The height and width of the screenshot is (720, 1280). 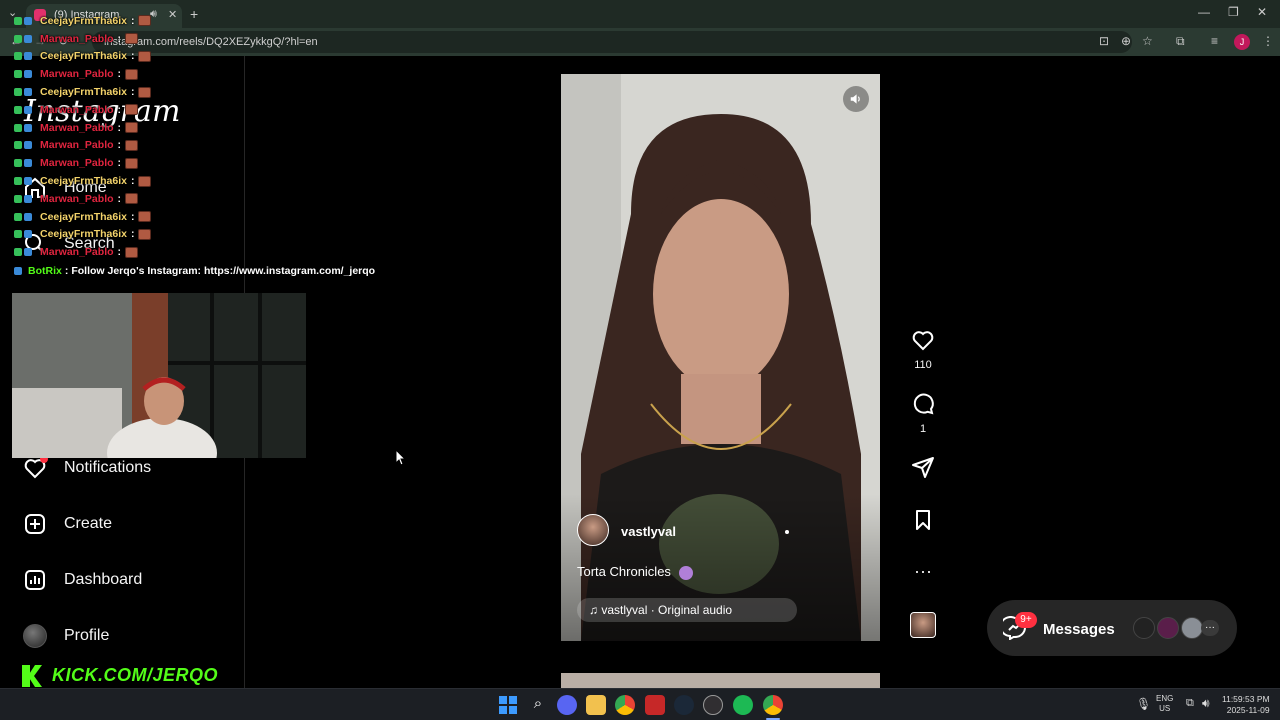 What do you see at coordinates (720, 680) in the screenshot?
I see `next-reel-preview` at bounding box center [720, 680].